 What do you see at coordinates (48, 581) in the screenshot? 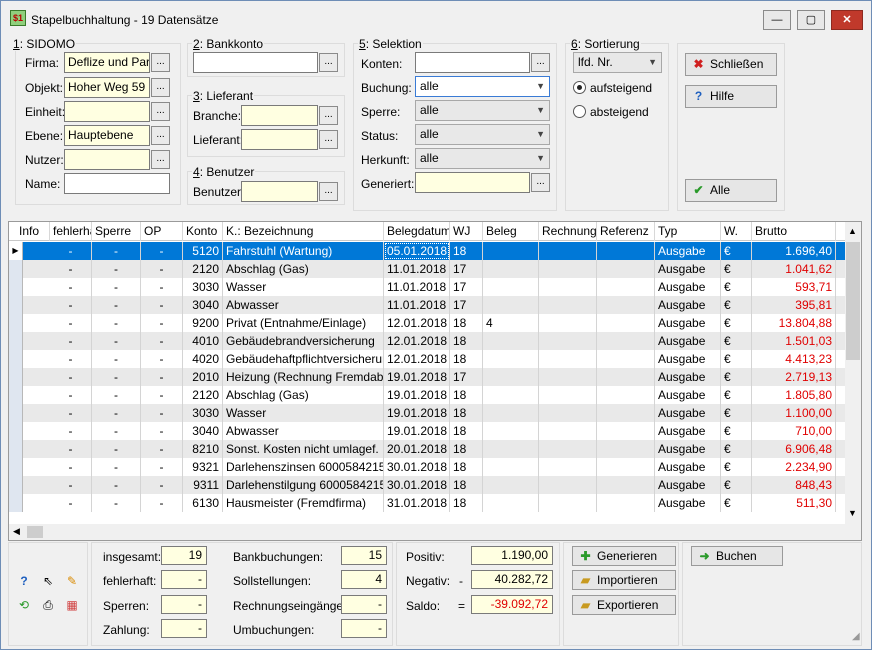
I see `pointer-icon: ⇖` at bounding box center [48, 581].